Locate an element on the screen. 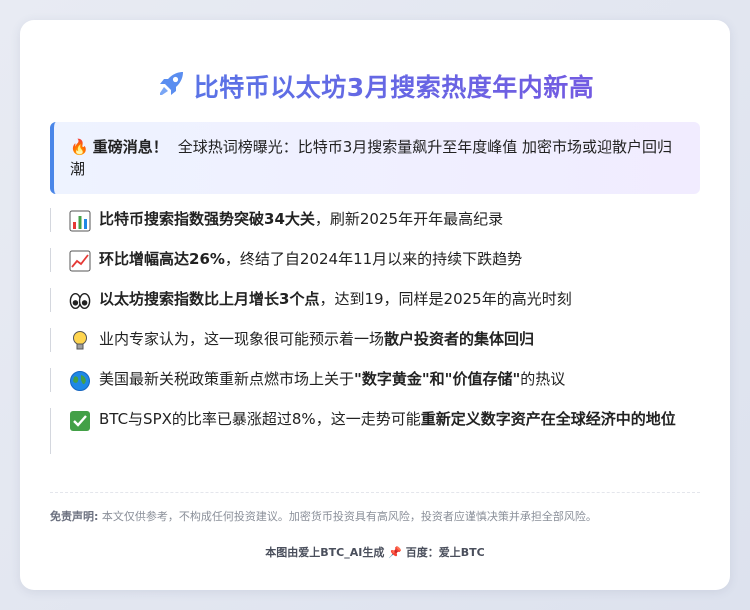 This screenshot has height=610, width=750. list-item: 环比增幅高达26%，终结了自2024年11月以来的持续下跌趋势 is located at coordinates (375, 260).